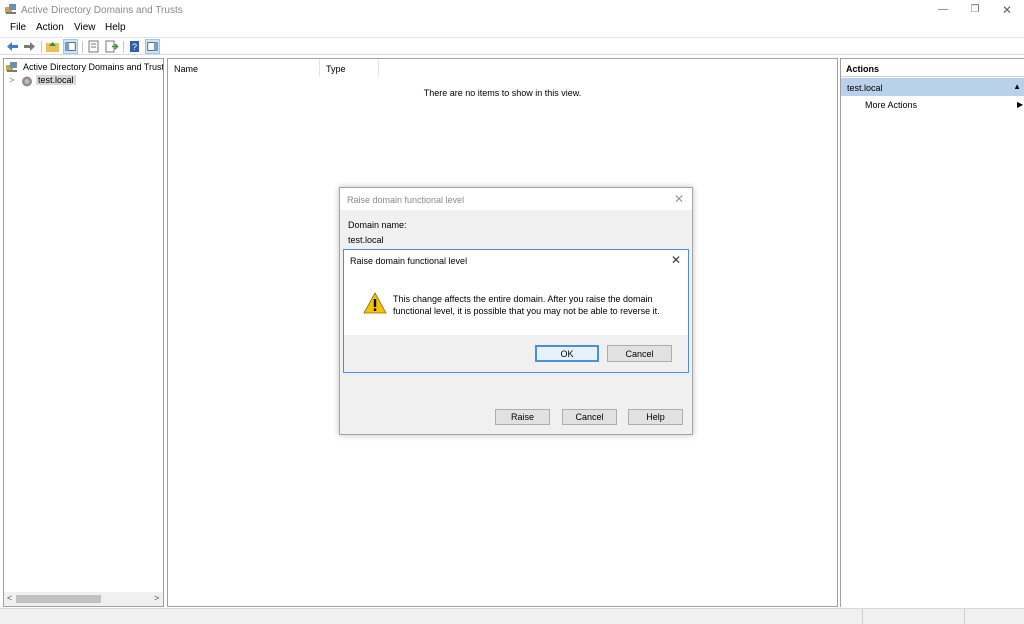  What do you see at coordinates (52, 46) in the screenshot?
I see `up-folder-icon` at bounding box center [52, 46].